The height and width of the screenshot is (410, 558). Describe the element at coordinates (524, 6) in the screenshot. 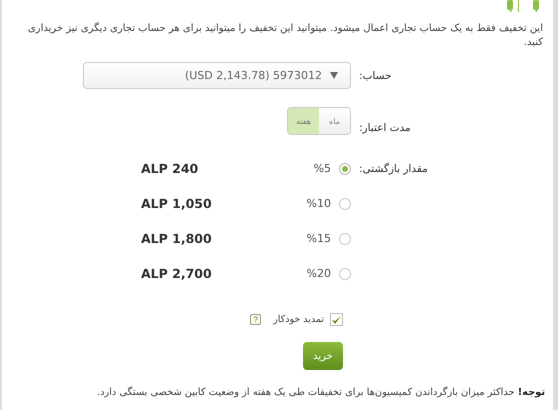

I see `logo-icon` at that location.